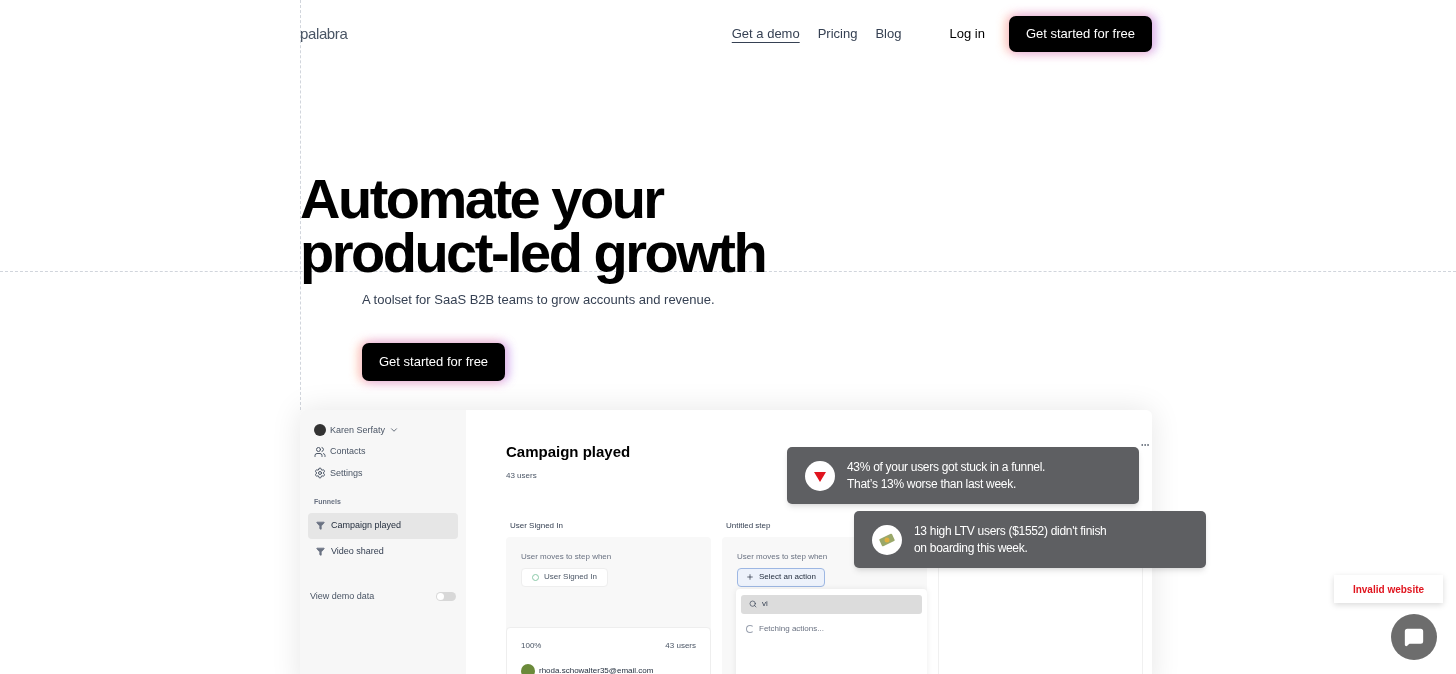 The height and width of the screenshot is (674, 1456). What do you see at coordinates (564, 577) in the screenshot?
I see `action-chip: User Signed In` at bounding box center [564, 577].